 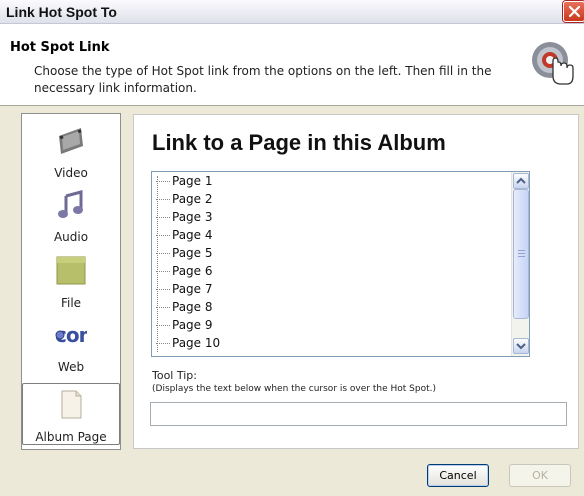 I want to click on web-globe-icon: com, so click(x=71, y=335).